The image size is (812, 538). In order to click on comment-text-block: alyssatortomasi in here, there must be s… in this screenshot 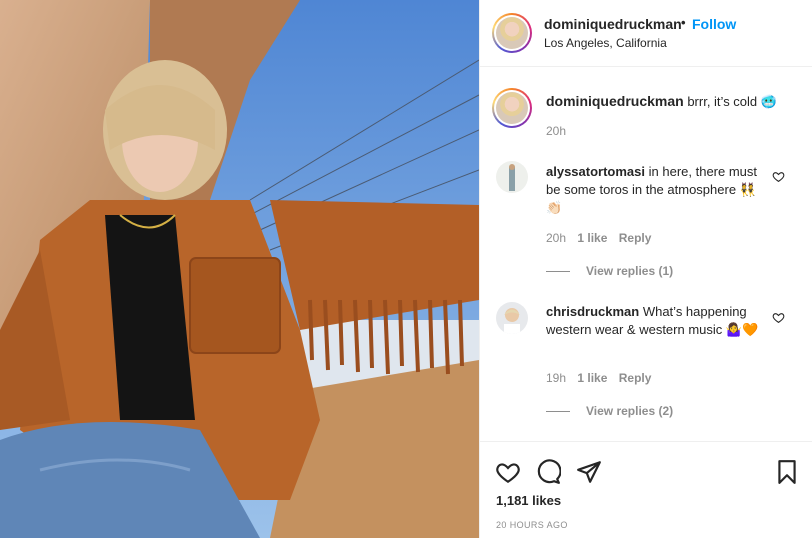, I will do `click(657, 190)`.